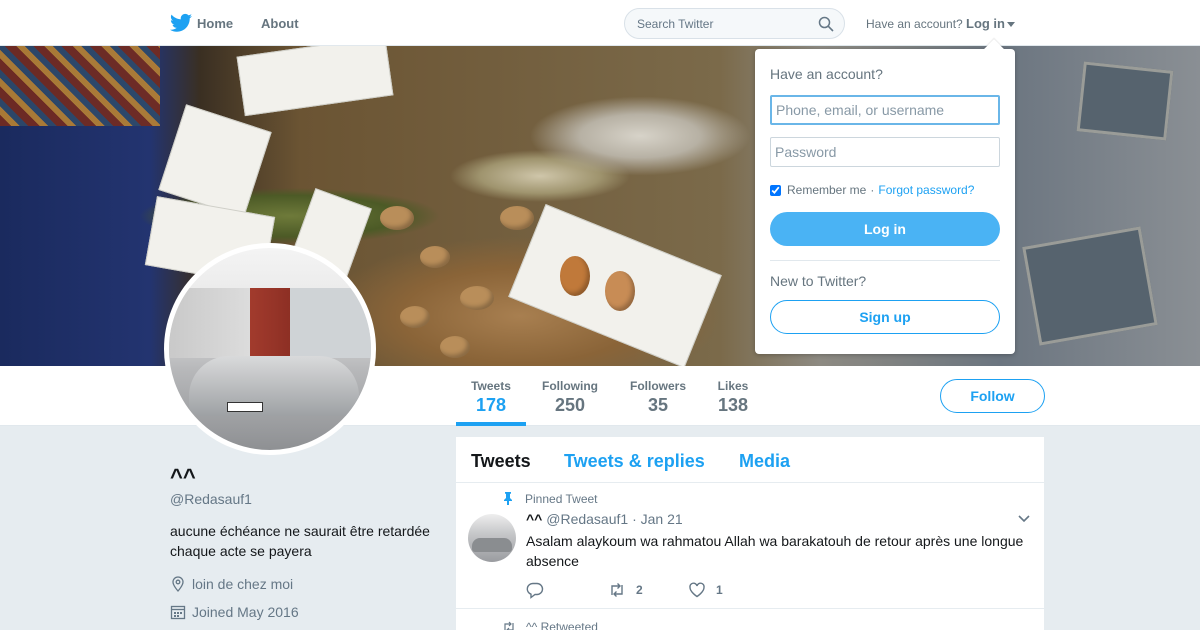 The height and width of the screenshot is (630, 1200). I want to click on stat-following: Following 250, so click(570, 396).